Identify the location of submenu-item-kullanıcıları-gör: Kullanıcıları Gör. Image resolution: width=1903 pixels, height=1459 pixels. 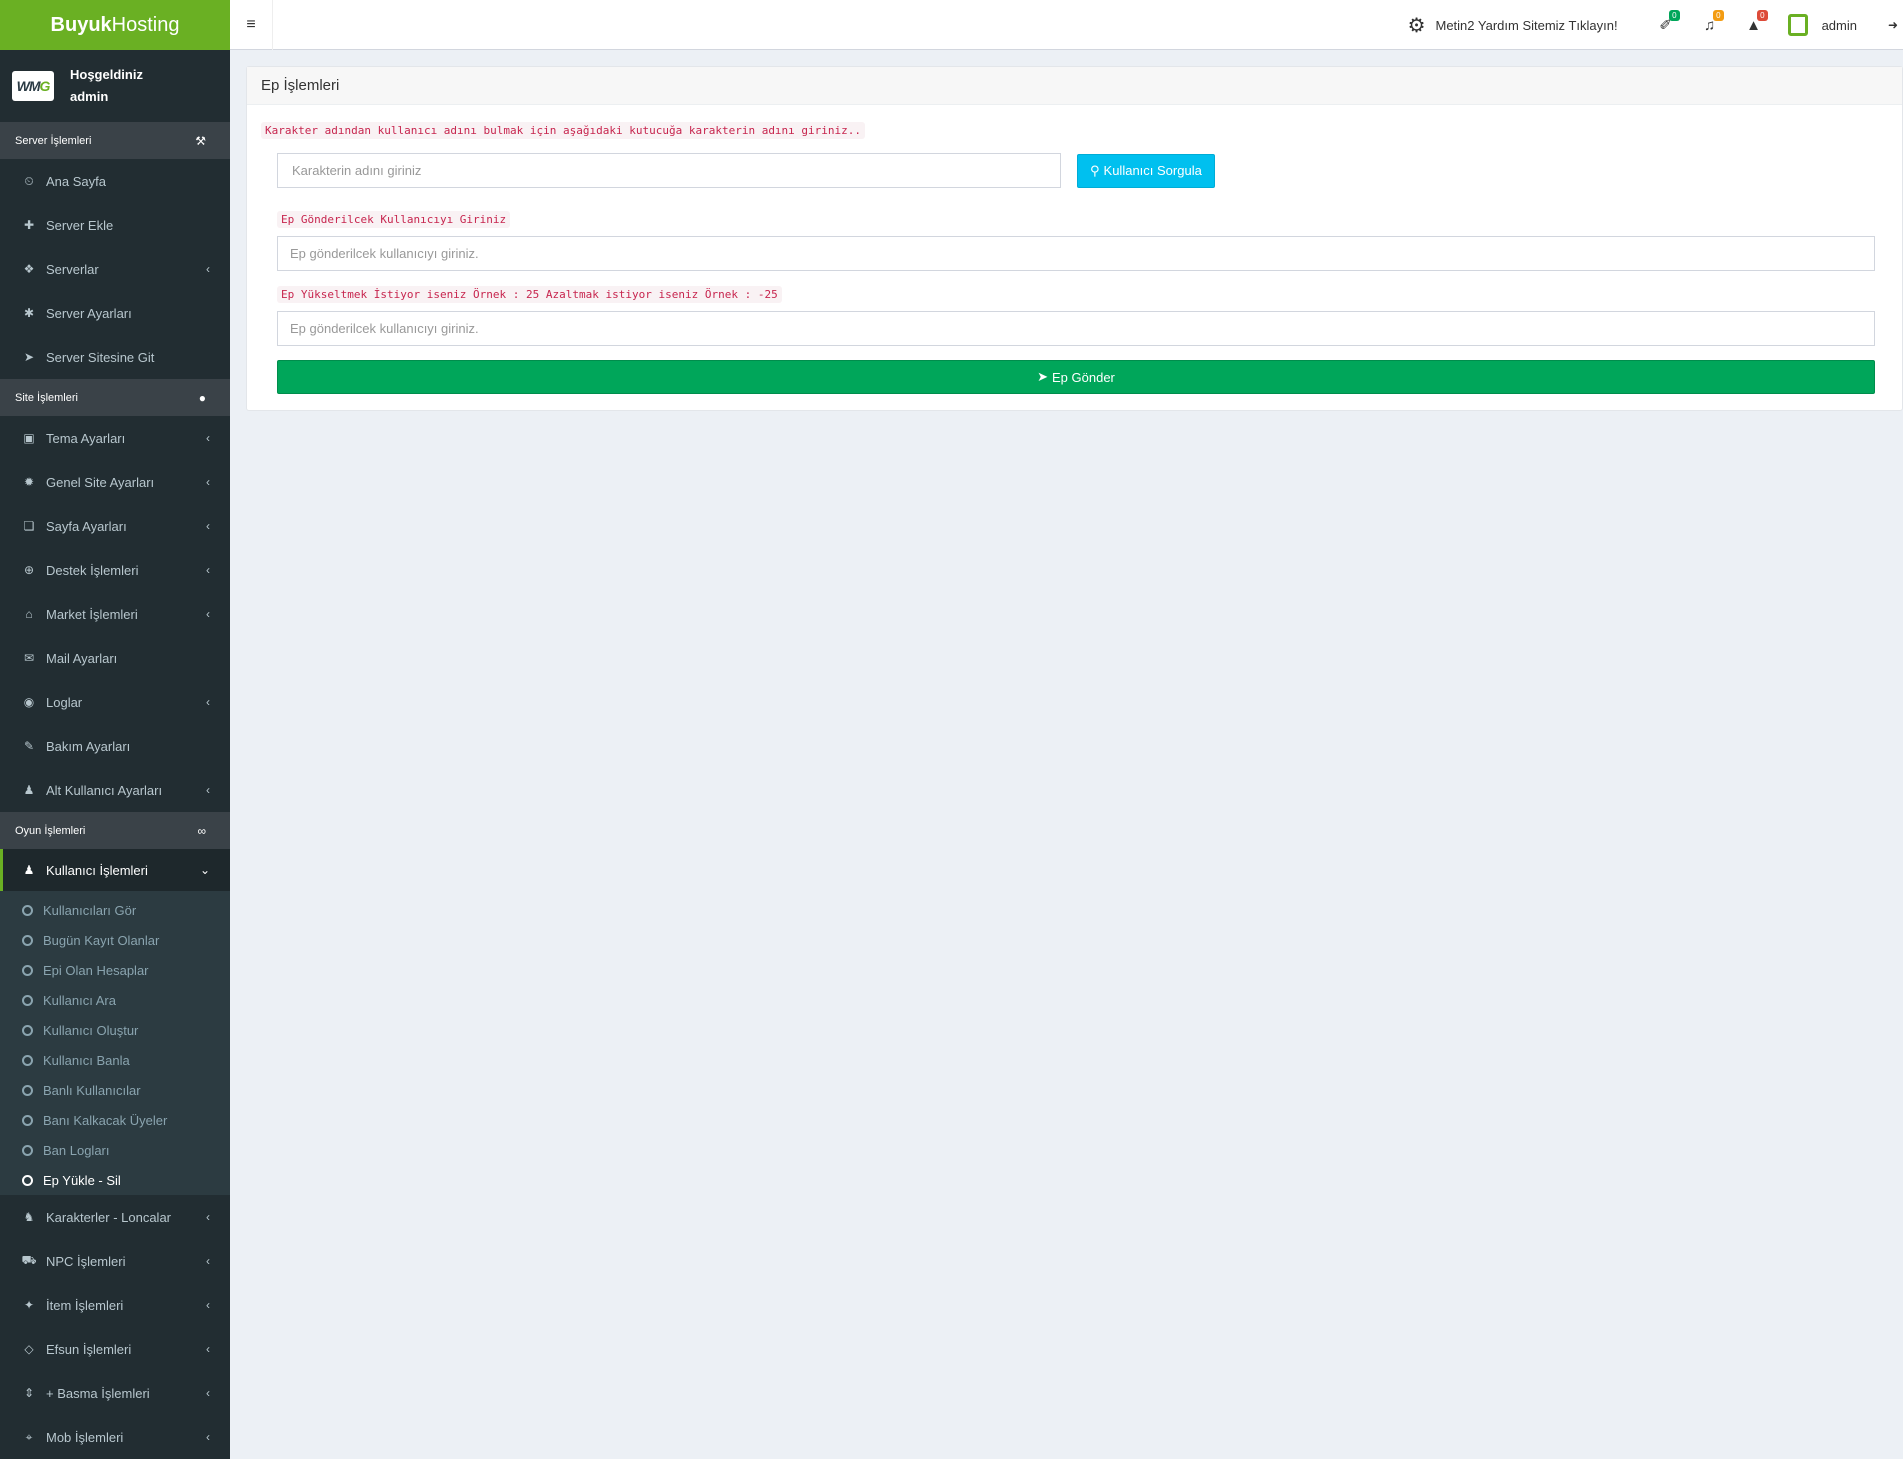
(115, 910).